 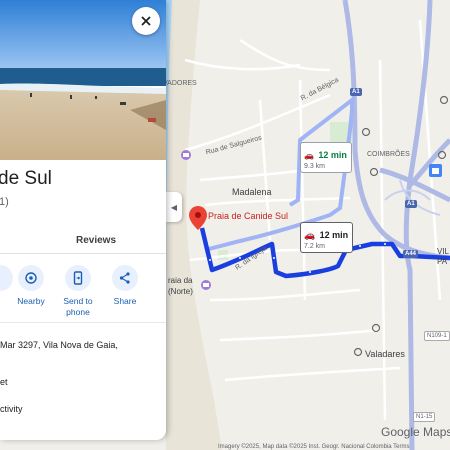 What do you see at coordinates (248, 216) in the screenshot?
I see `pin-label: Praia de Canide Sul` at bounding box center [248, 216].